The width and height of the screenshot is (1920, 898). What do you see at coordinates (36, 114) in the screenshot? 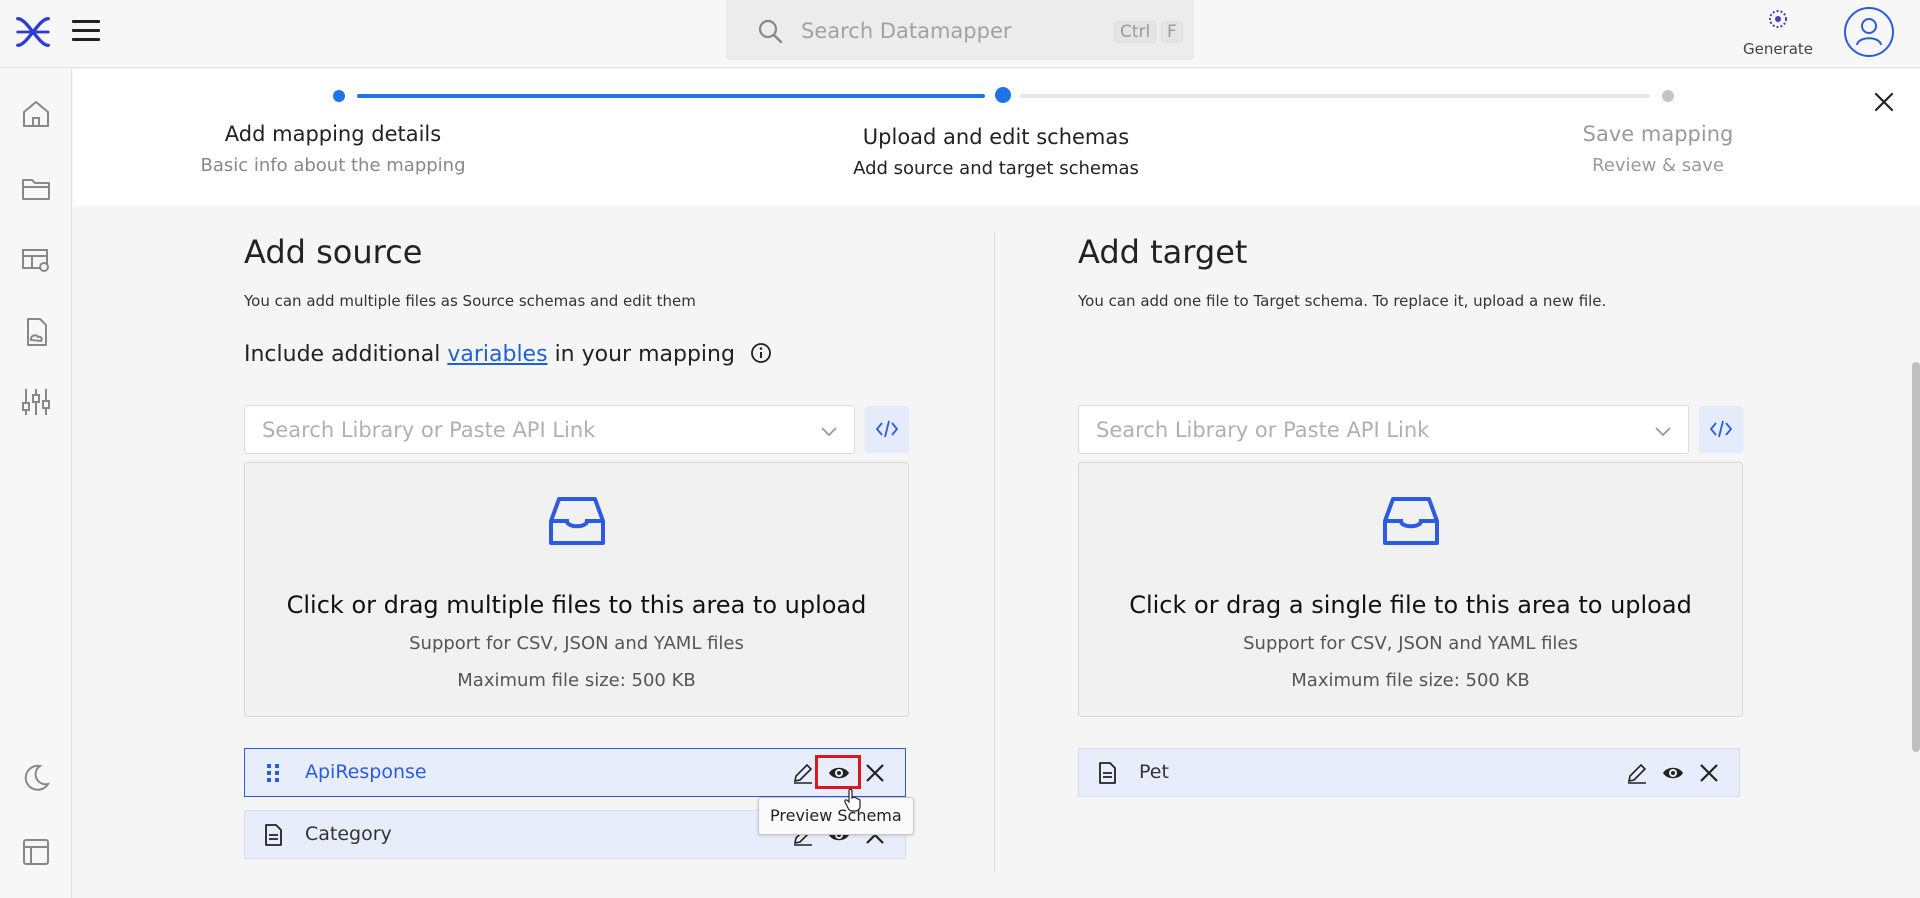
I see `home-icon` at bounding box center [36, 114].